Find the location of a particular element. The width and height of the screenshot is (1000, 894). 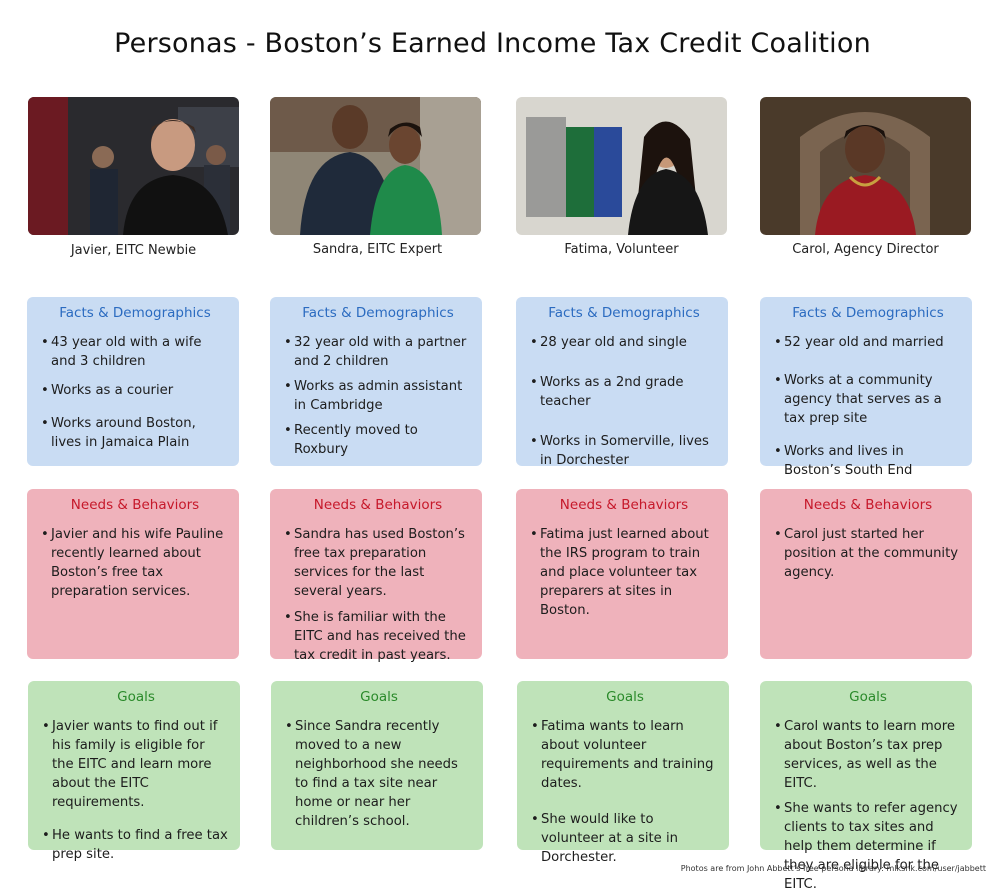

list-item: Works as a courier is located at coordinates (135, 390).